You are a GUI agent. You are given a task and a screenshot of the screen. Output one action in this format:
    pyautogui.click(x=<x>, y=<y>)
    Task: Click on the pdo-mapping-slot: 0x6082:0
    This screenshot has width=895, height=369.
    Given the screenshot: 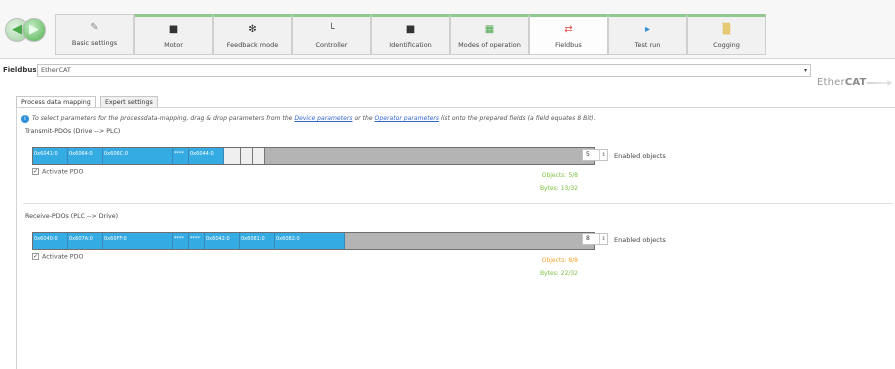 What is the action you would take?
    pyautogui.click(x=310, y=241)
    